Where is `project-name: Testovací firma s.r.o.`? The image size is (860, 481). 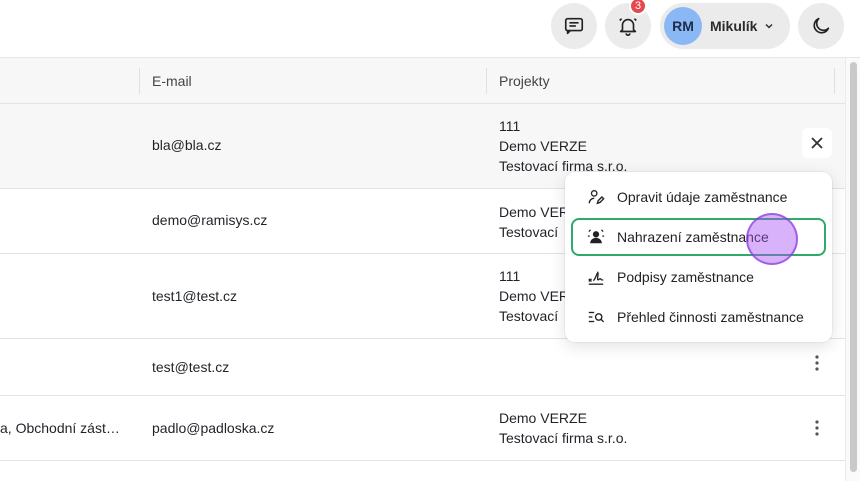
project-name: Testovací firma s.r.o. is located at coordinates (563, 438).